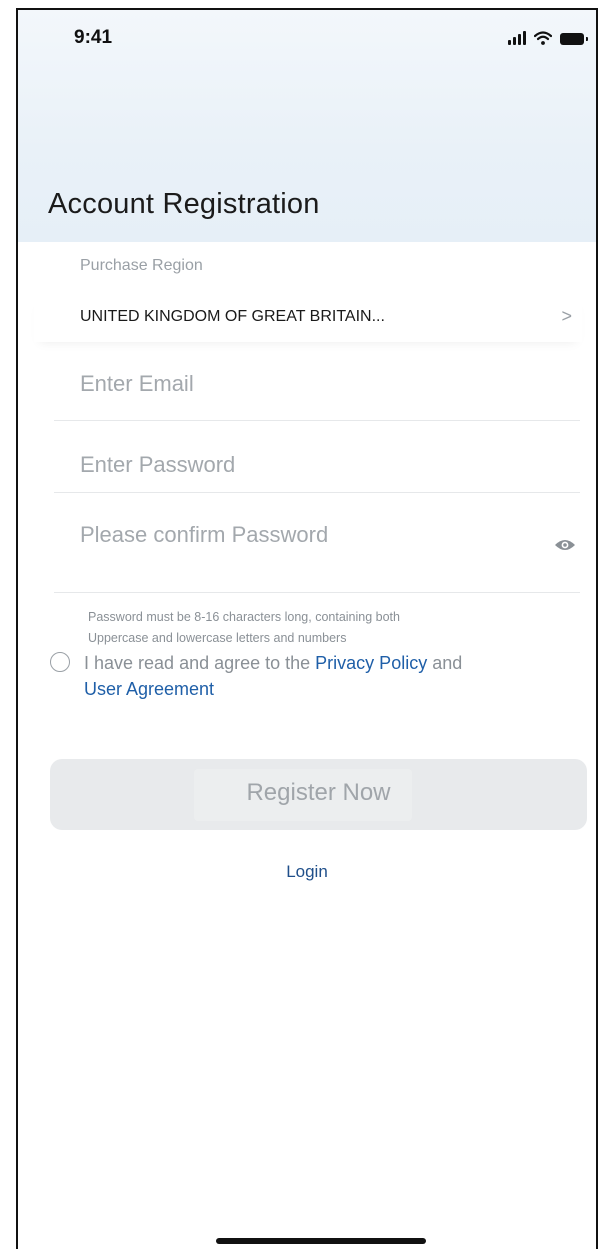 The image size is (600, 1249). I want to click on agree-radio, so click(60, 662).